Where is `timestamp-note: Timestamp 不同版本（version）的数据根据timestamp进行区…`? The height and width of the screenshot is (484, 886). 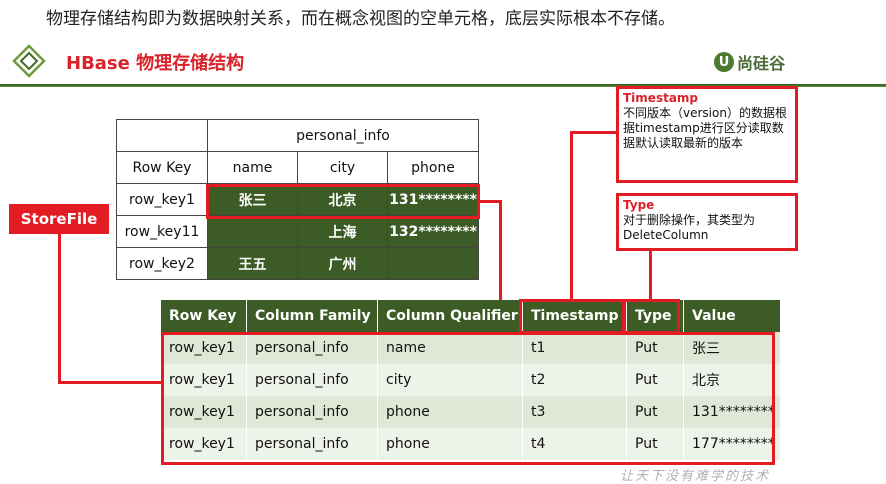
timestamp-note: Timestamp 不同版本（version）的数据根据timestamp进行区… is located at coordinates (707, 134).